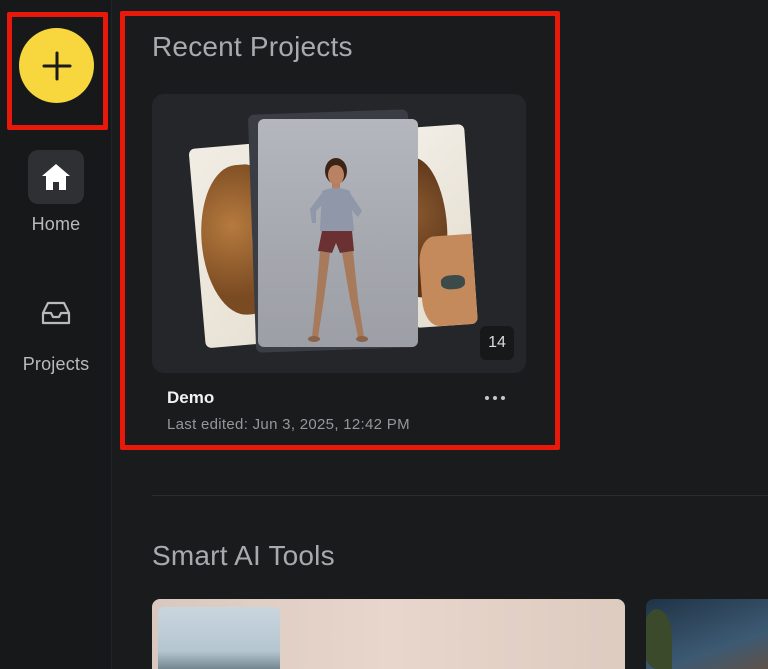  Describe the element at coordinates (338, 250) in the screenshot. I see `model-figure` at that location.